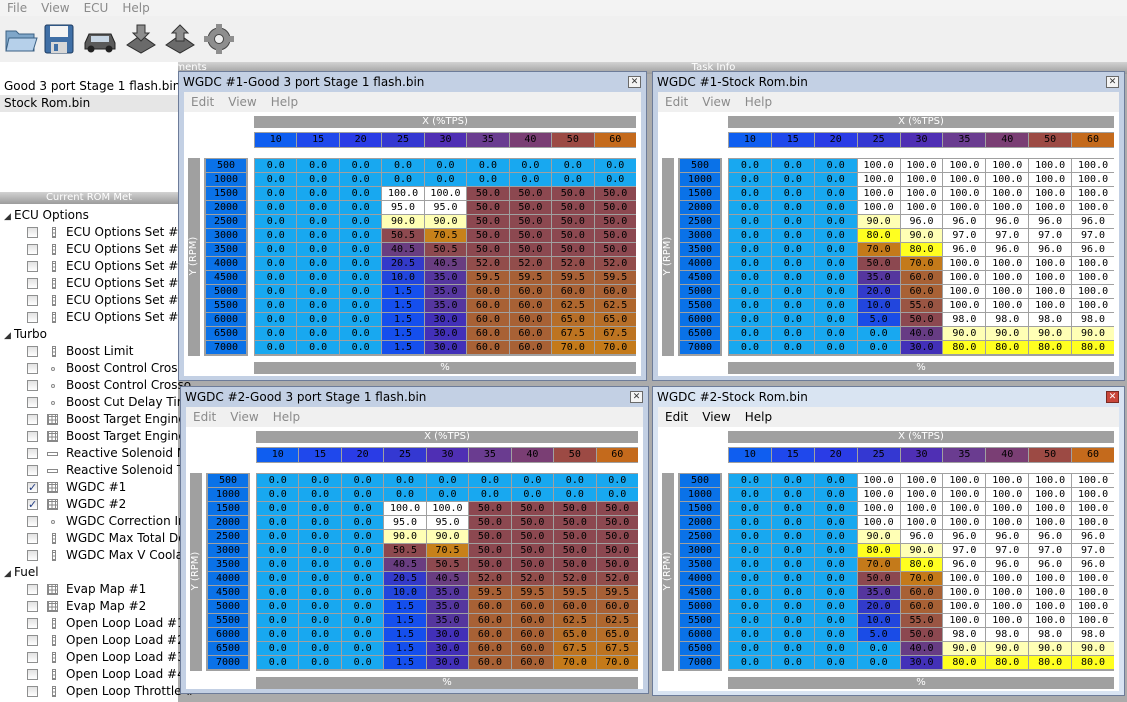 This screenshot has width=1127, height=702. I want to click on table-cell: 40.5, so click(447, 578).